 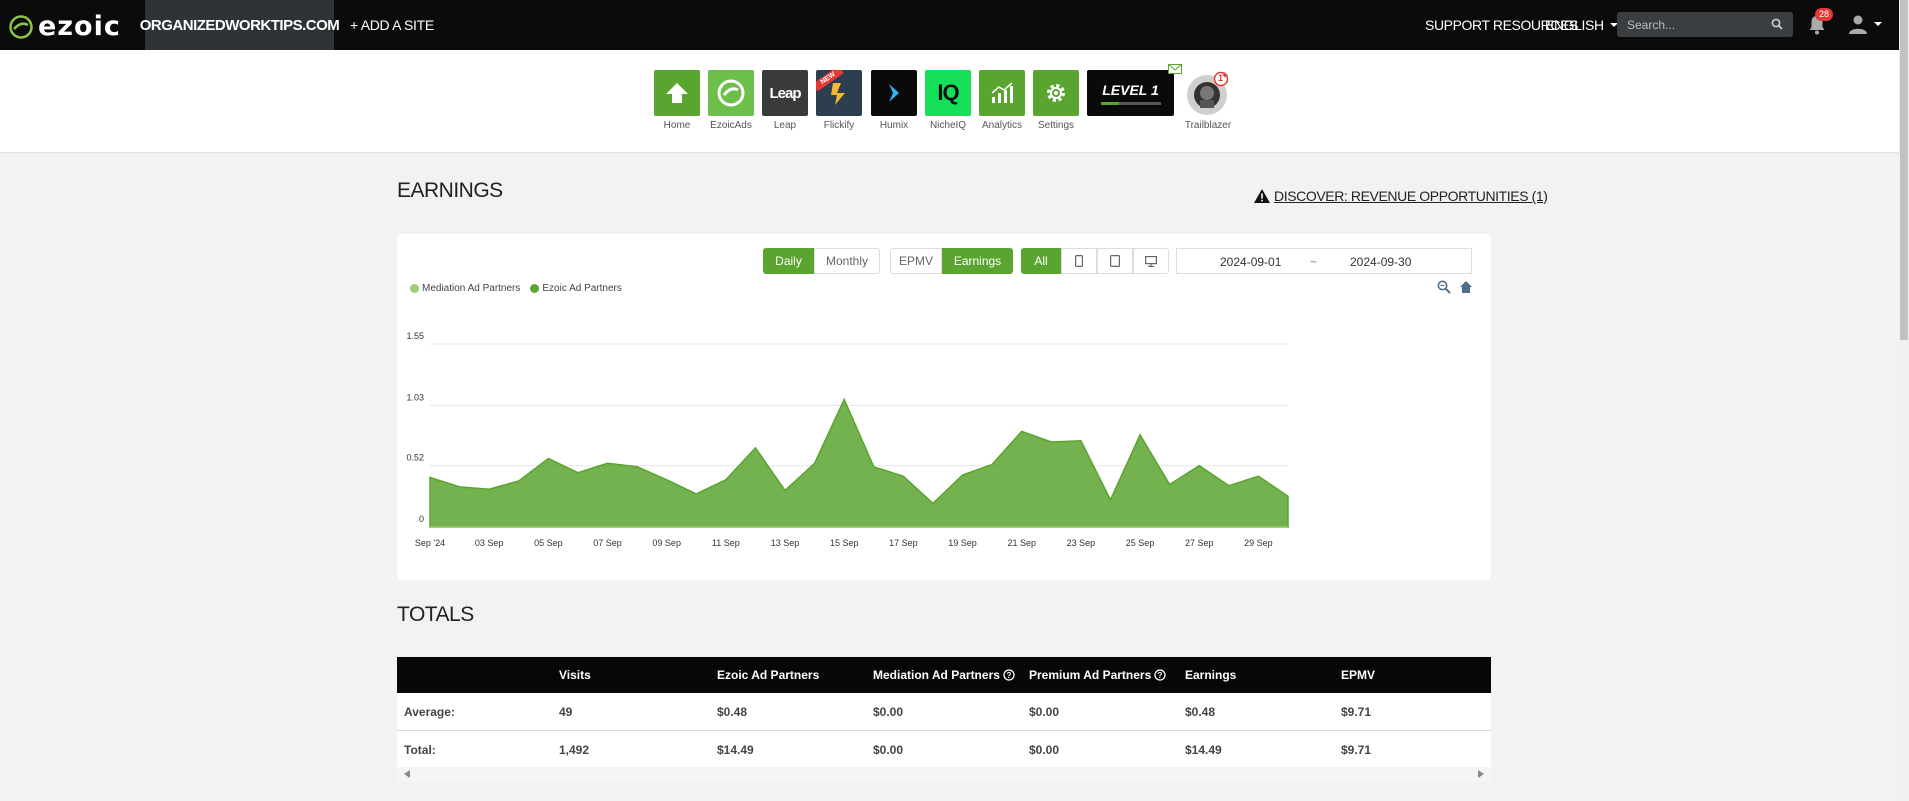 What do you see at coordinates (566, 711) in the screenshot?
I see `cell-visits: 49` at bounding box center [566, 711].